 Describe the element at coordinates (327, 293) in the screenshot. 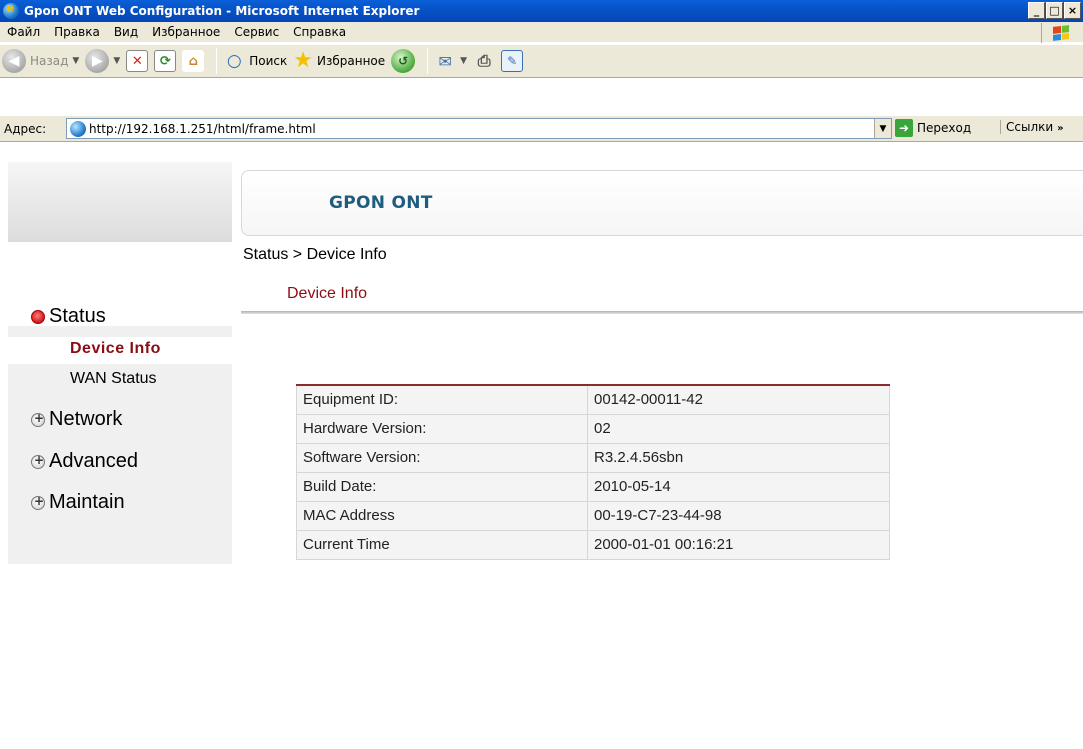

I see `section-title: Device Info` at that location.